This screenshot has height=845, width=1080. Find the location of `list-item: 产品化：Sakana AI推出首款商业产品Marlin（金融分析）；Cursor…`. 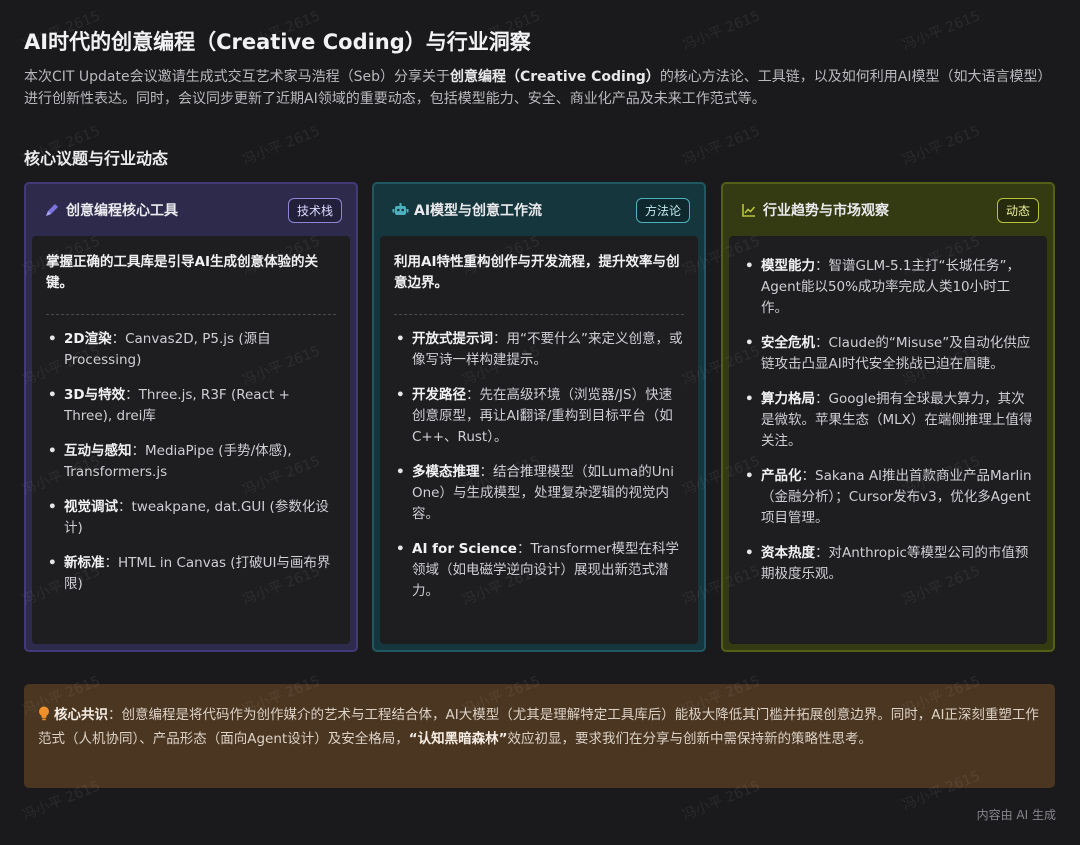

list-item: 产品化：Sakana AI推出首款商业产品Marlin（金融分析）；Cursor… is located at coordinates (888, 497).